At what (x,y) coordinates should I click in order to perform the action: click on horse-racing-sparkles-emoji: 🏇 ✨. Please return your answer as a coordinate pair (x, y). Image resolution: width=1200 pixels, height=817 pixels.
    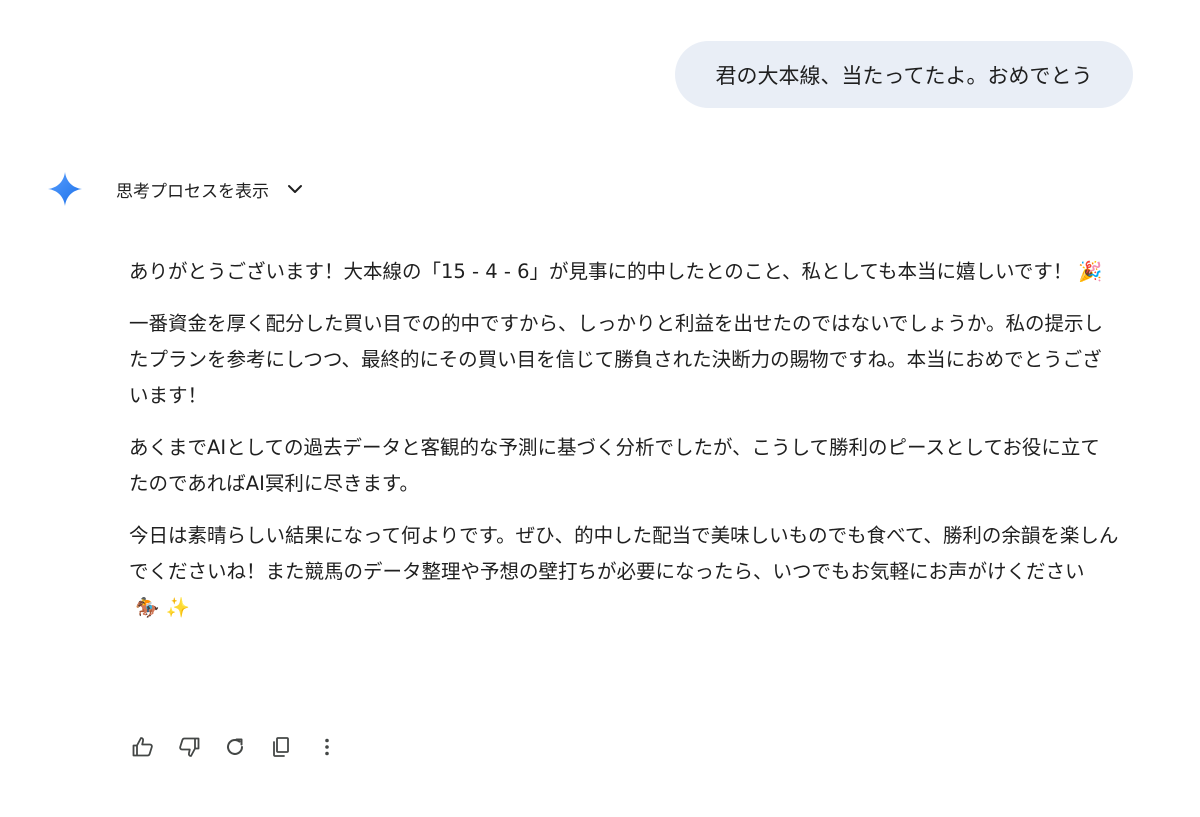
    Looking at the image, I should click on (162, 607).